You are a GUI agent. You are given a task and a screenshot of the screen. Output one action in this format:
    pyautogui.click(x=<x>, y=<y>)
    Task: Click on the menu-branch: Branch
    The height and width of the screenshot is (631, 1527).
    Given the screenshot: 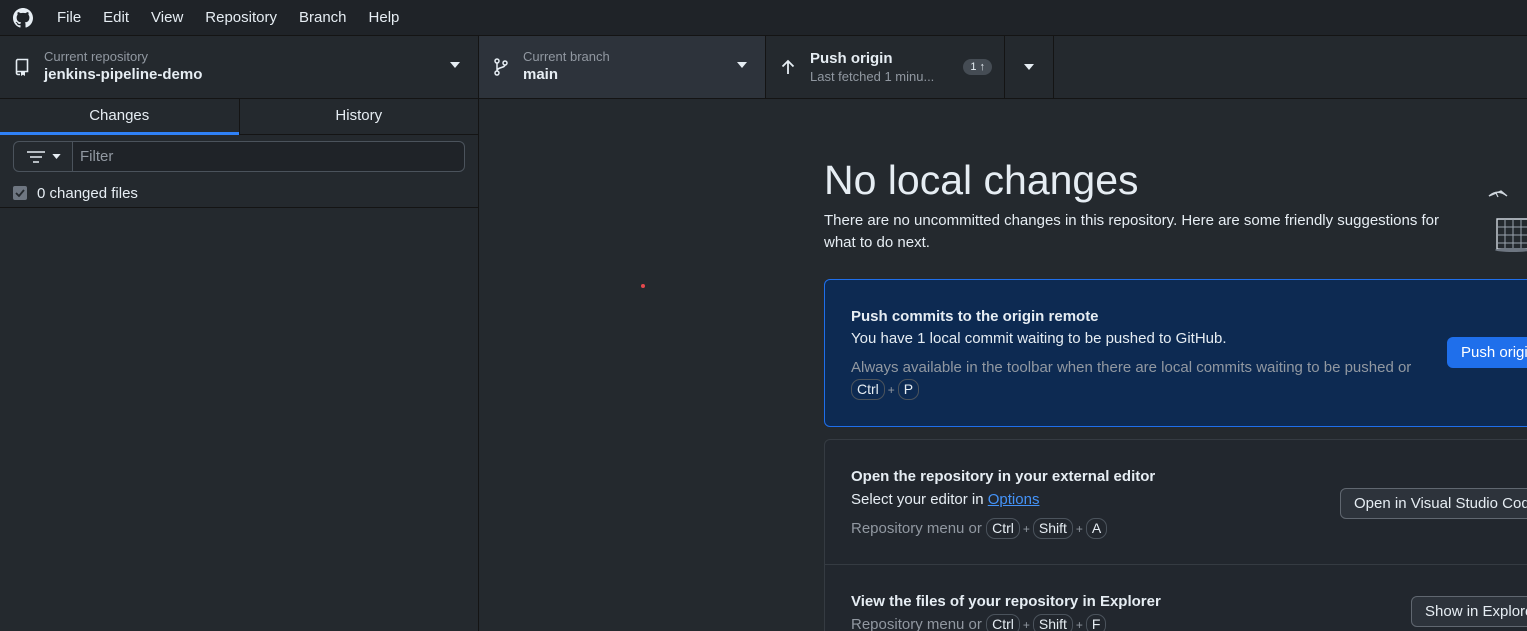 What is the action you would take?
    pyautogui.click(x=323, y=17)
    